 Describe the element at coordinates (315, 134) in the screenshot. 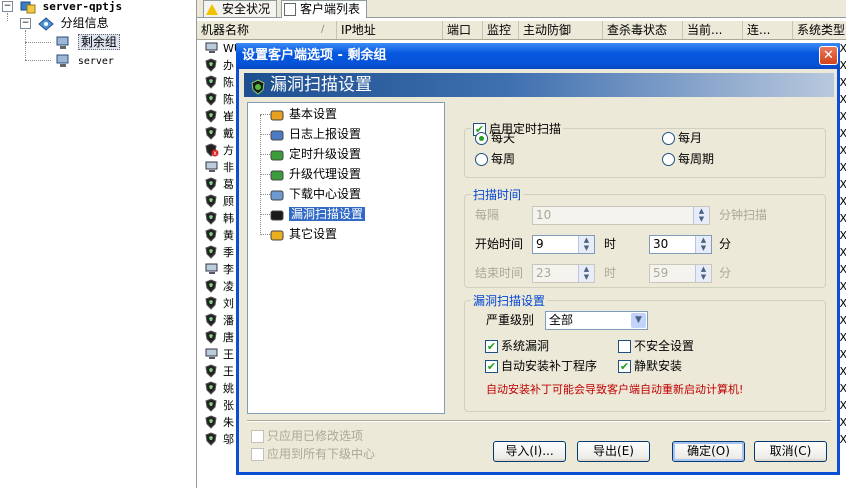

I see `nav-item: 日志上报设置` at that location.